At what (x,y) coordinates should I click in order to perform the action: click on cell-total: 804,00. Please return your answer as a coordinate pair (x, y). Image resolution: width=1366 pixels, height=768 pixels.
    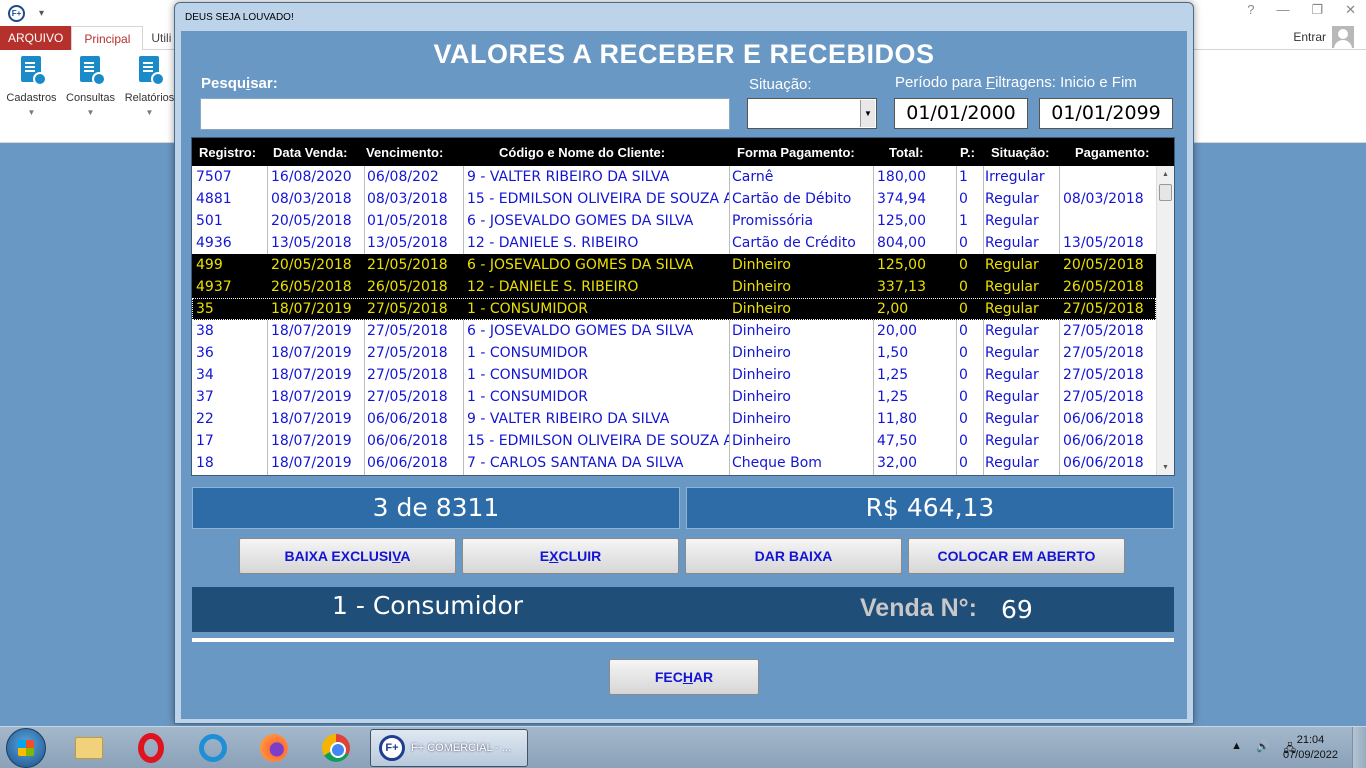
    Looking at the image, I should click on (901, 243).